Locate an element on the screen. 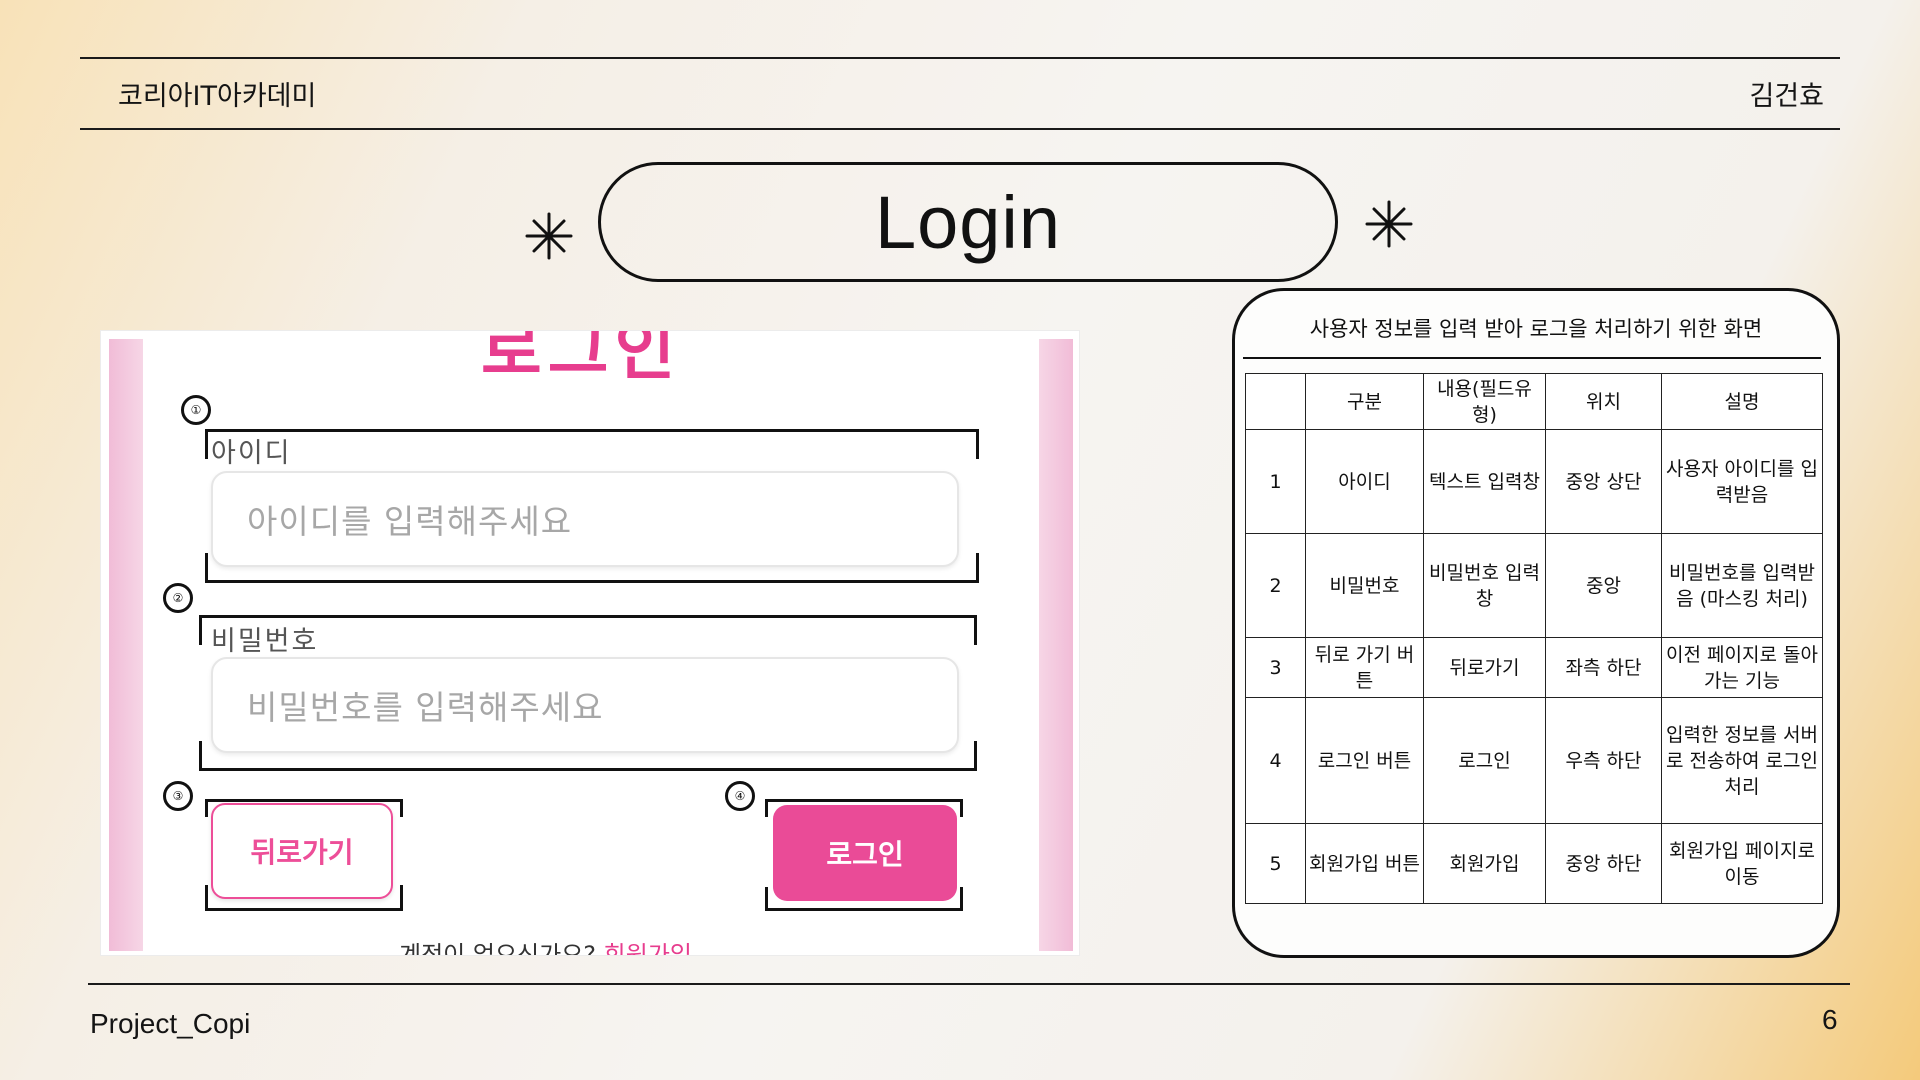  password-label: 비밀번호 is located at coordinates (265, 641).